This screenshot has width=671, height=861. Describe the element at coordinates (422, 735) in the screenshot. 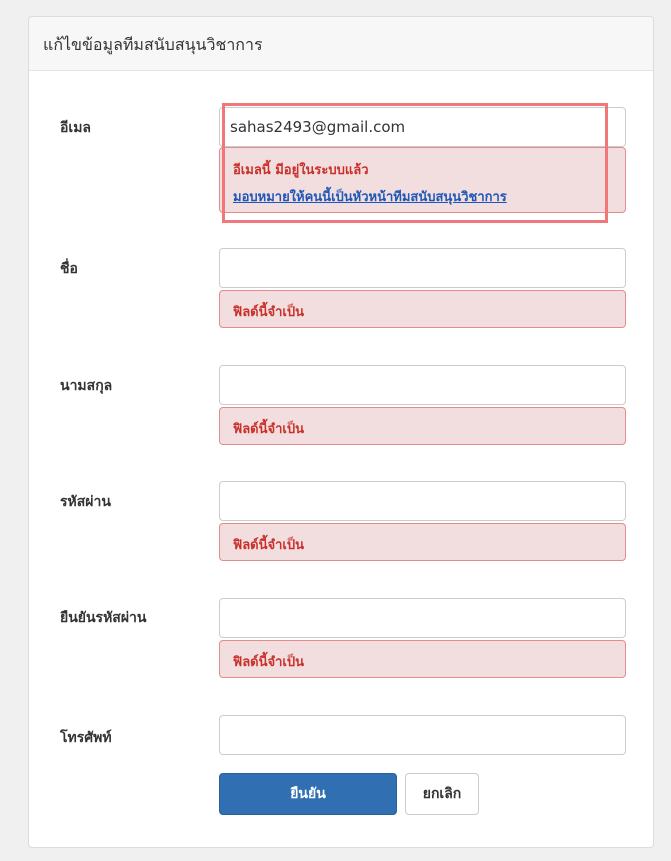

I see `phone-input` at that location.